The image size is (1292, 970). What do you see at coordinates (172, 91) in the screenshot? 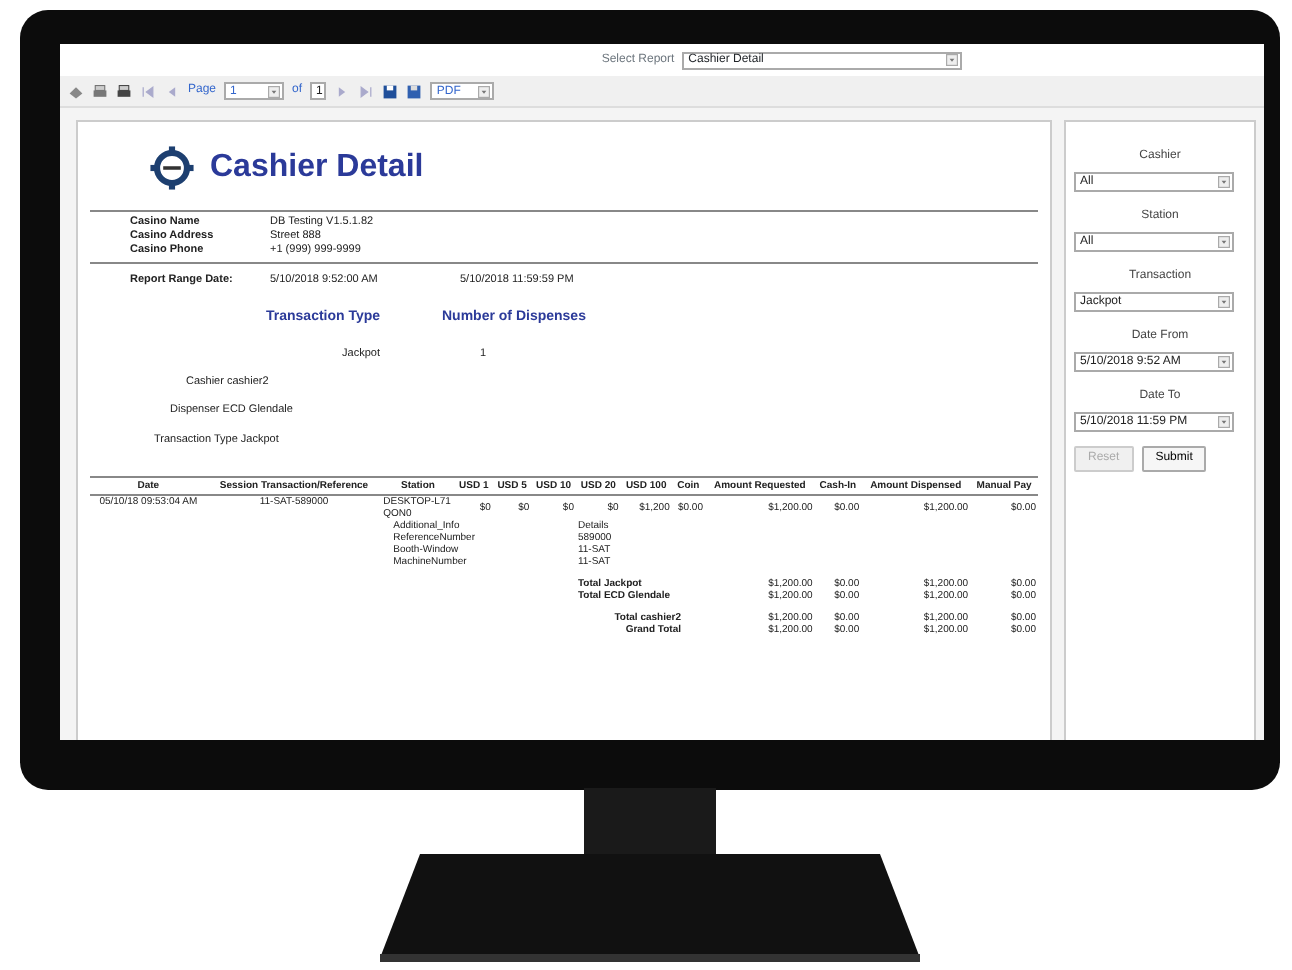
I see `previous-page-icon` at bounding box center [172, 91].